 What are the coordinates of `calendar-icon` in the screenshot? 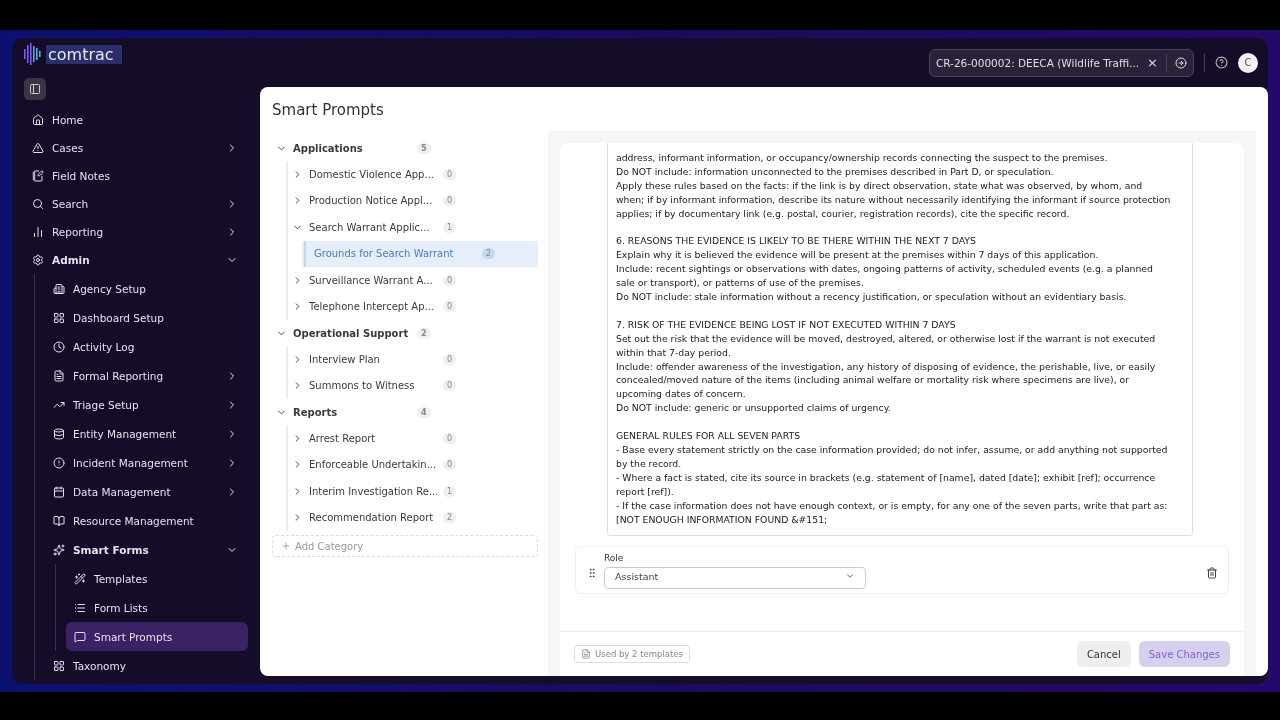 It's located at (59, 491).